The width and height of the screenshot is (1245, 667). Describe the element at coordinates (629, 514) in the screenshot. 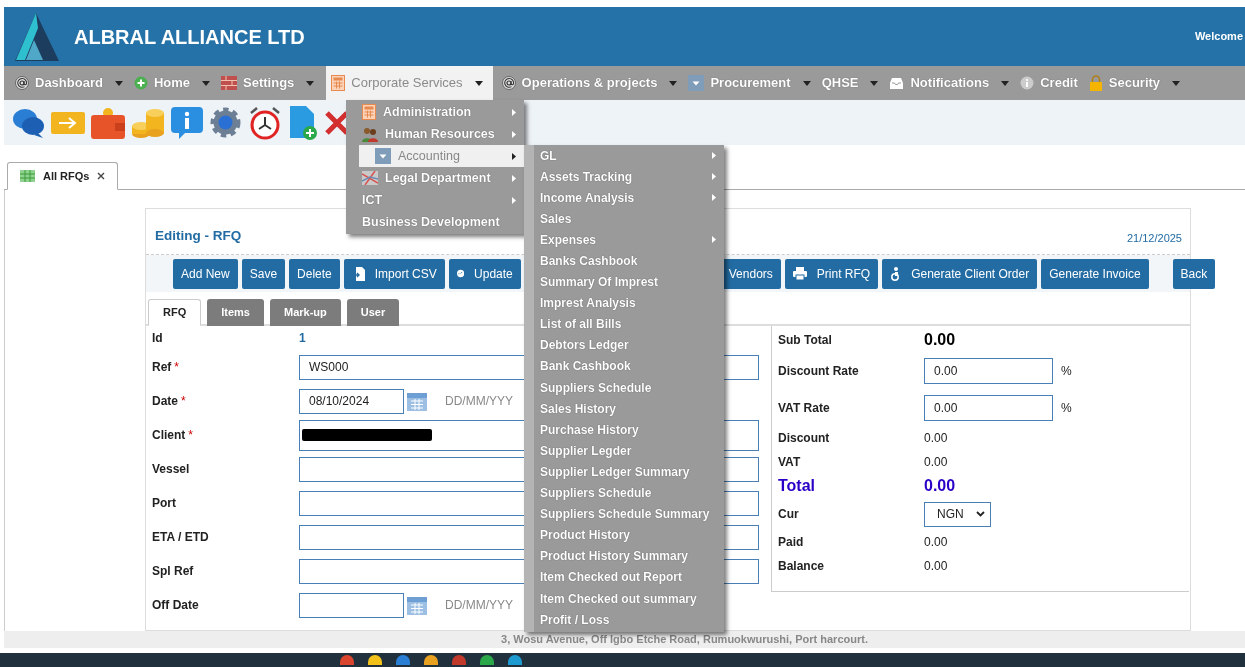

I see `menu-item: Suppliers Schedule Summary` at that location.